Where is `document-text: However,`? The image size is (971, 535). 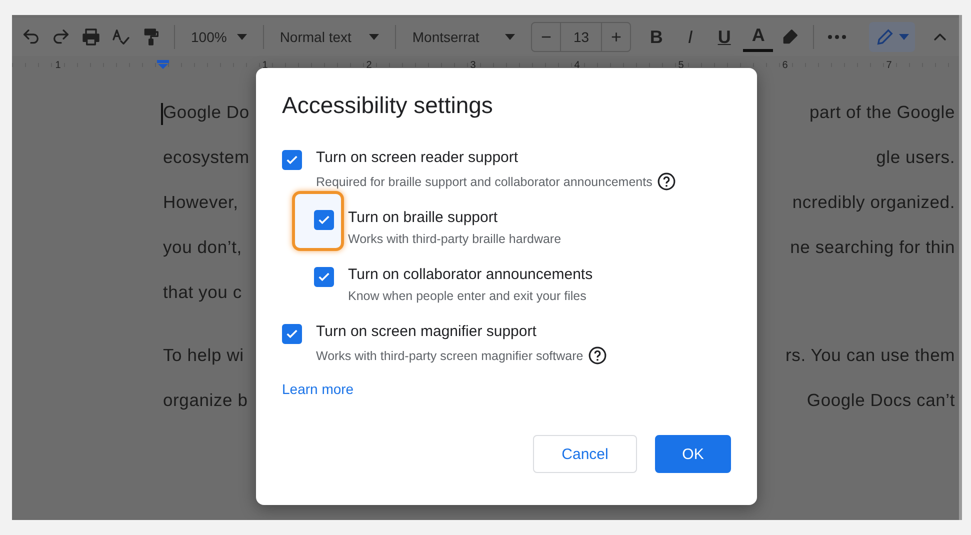 document-text: However, is located at coordinates (201, 203).